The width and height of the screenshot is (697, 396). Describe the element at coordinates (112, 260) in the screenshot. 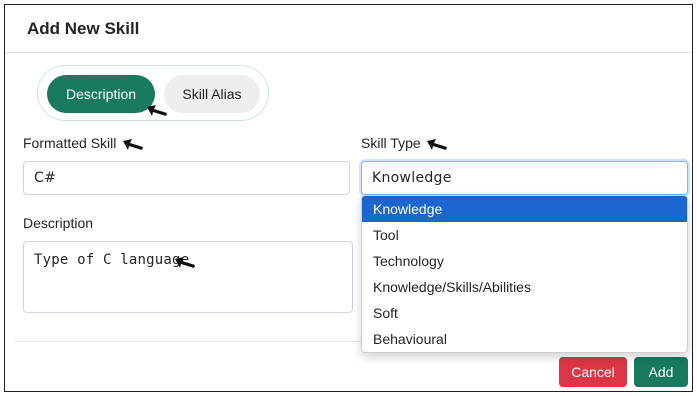

I see `description-text: Type of C language` at that location.